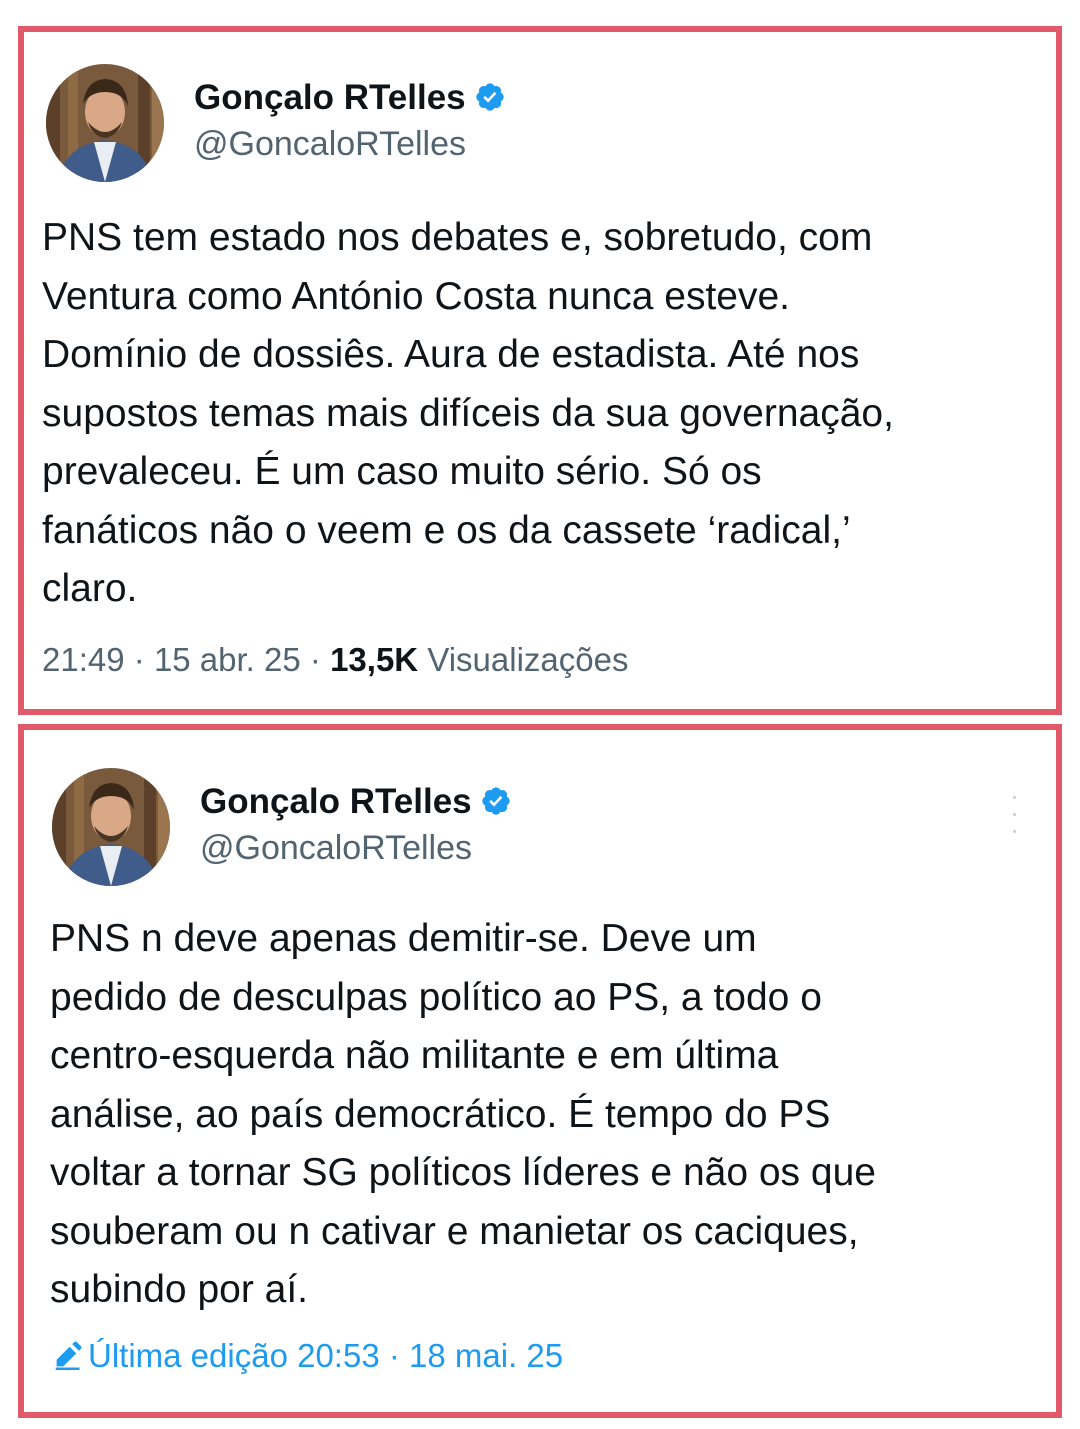 This screenshot has height=1429, width=1080. I want to click on tweet-metadata: 21:49 · 15 abr. 25 · 13,5K Visualizações, so click(335, 660).